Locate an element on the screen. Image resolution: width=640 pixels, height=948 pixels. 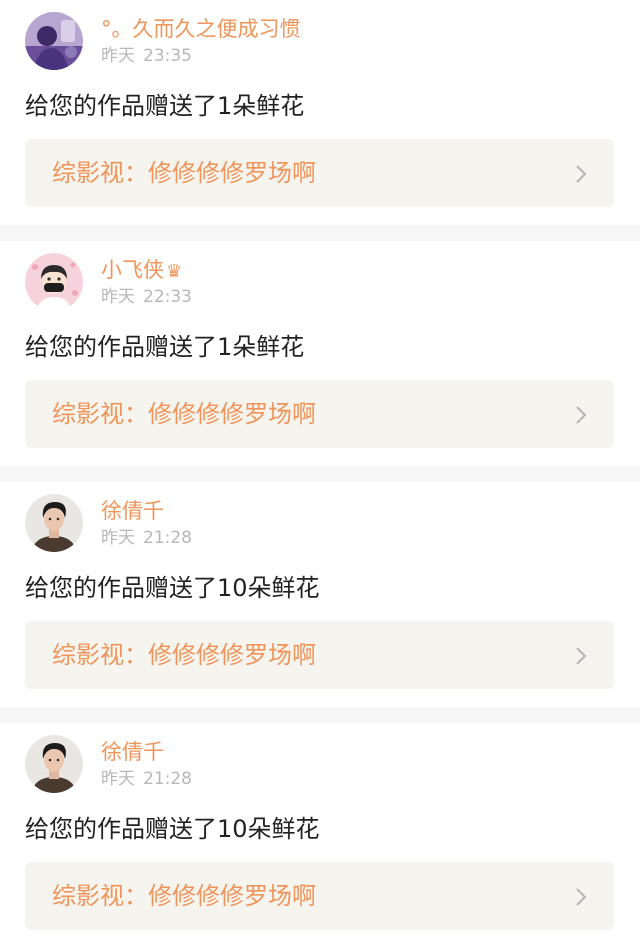
username: 小飞侠 ♛ is located at coordinates (141, 271).